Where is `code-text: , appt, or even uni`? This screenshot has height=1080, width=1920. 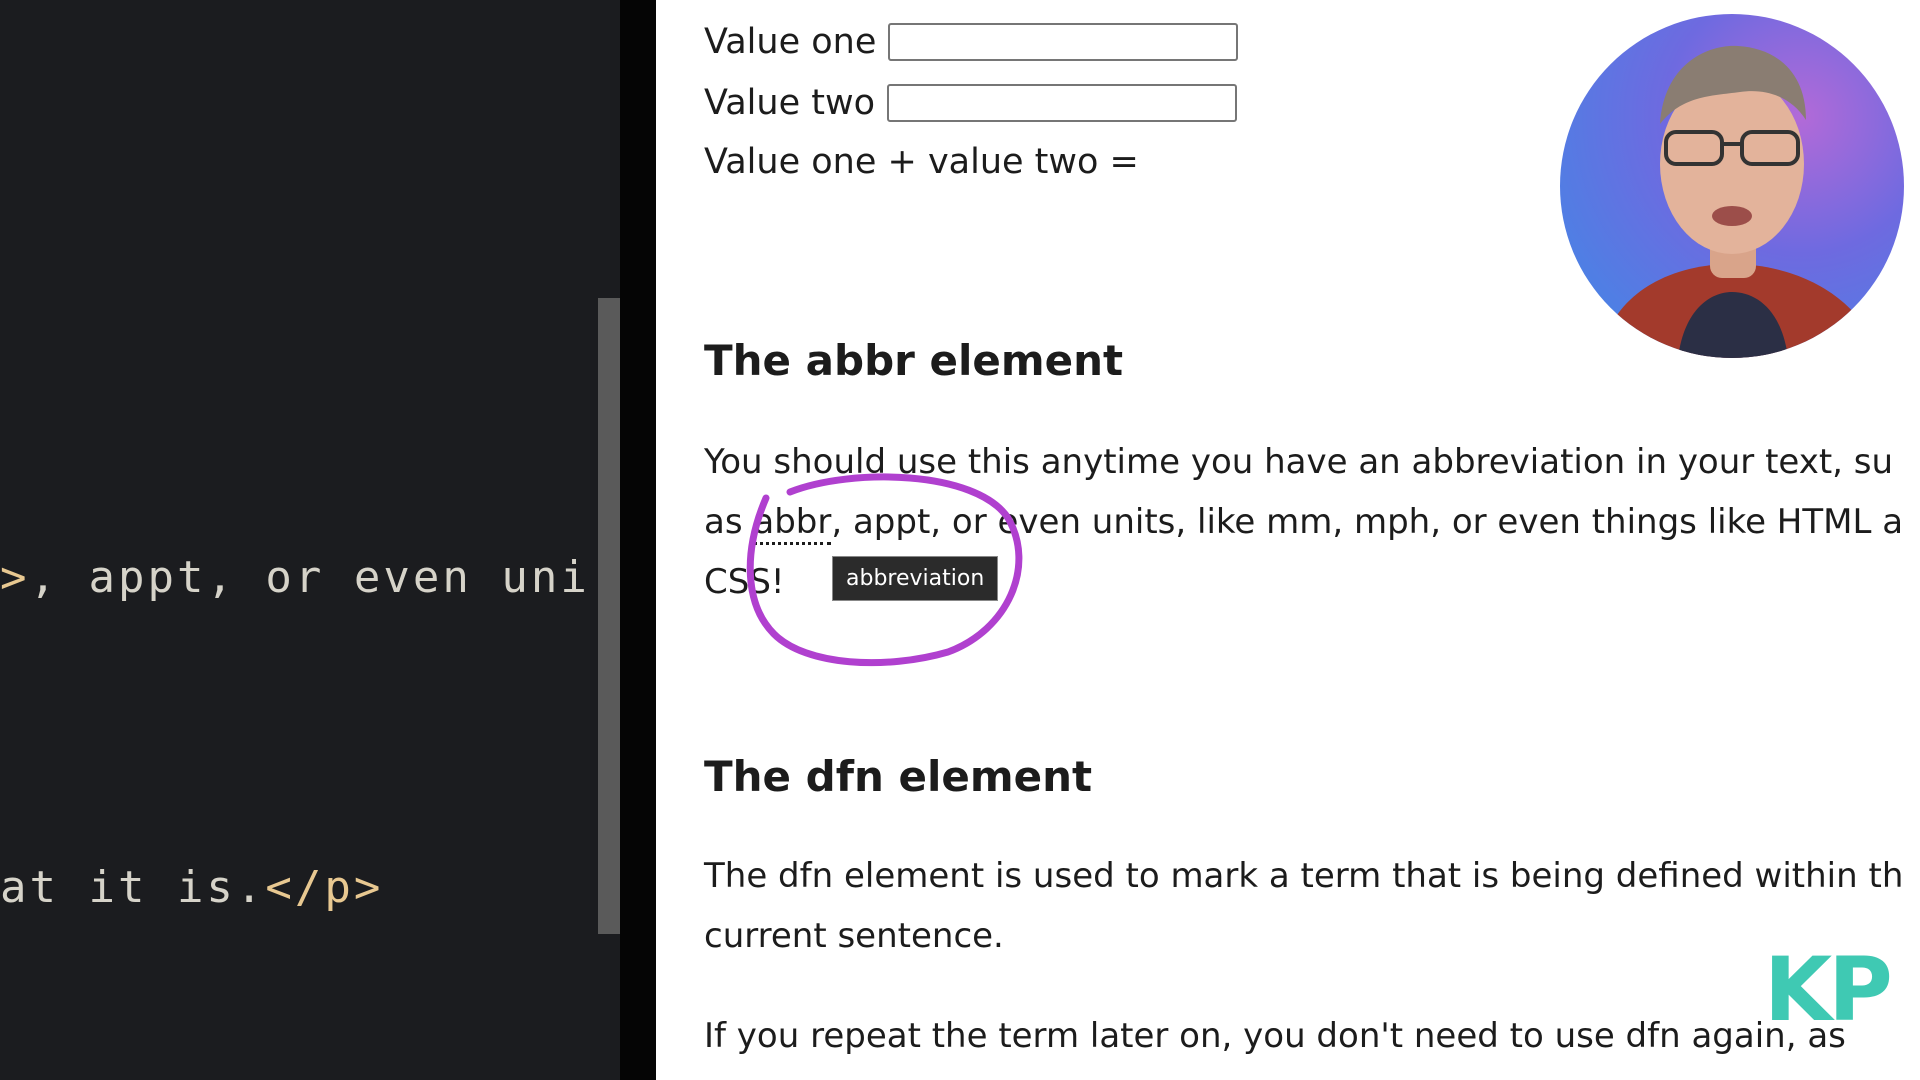 code-text: , appt, or even uni is located at coordinates (309, 577).